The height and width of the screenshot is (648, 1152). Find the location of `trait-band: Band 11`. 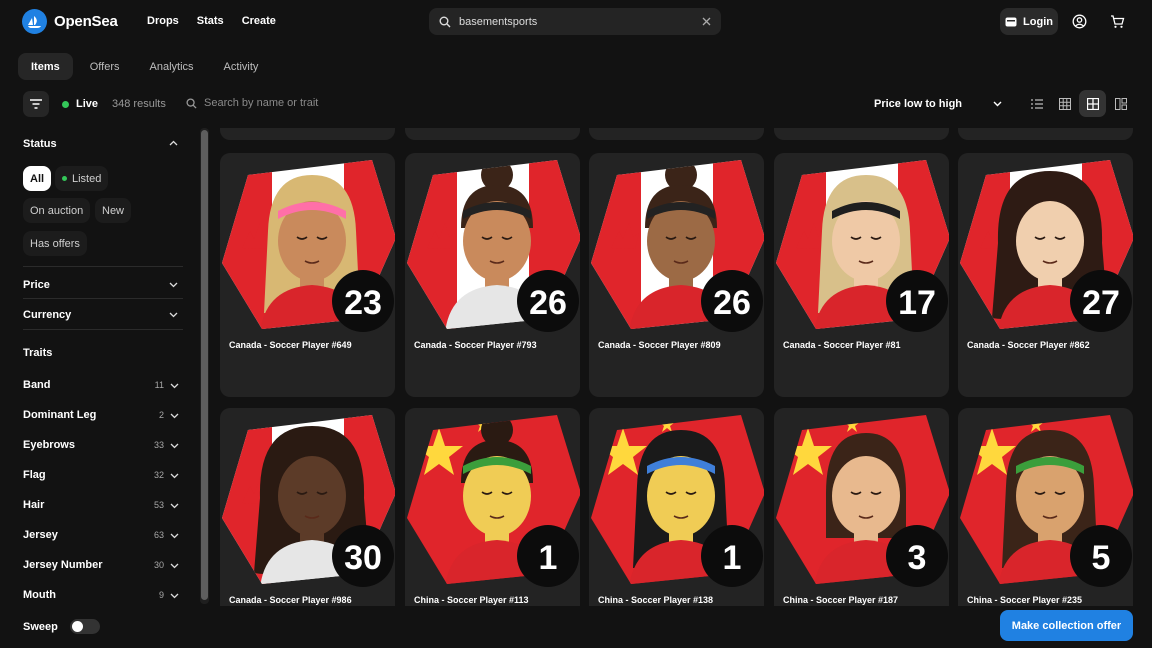

trait-band: Band 11 is located at coordinates (101, 385).